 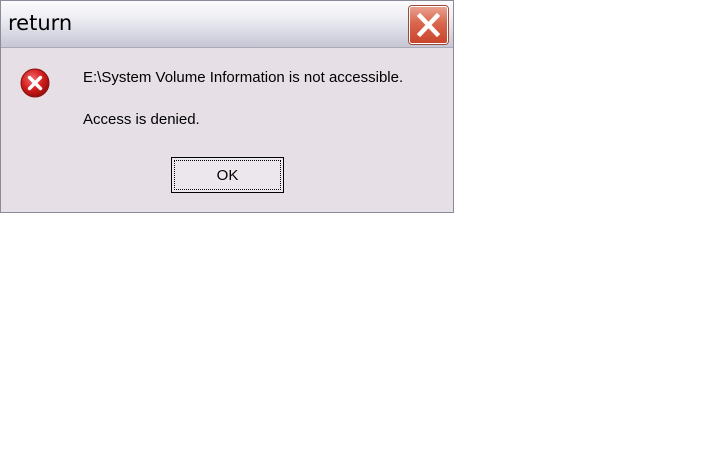 I want to click on close-icon, so click(x=428, y=25).